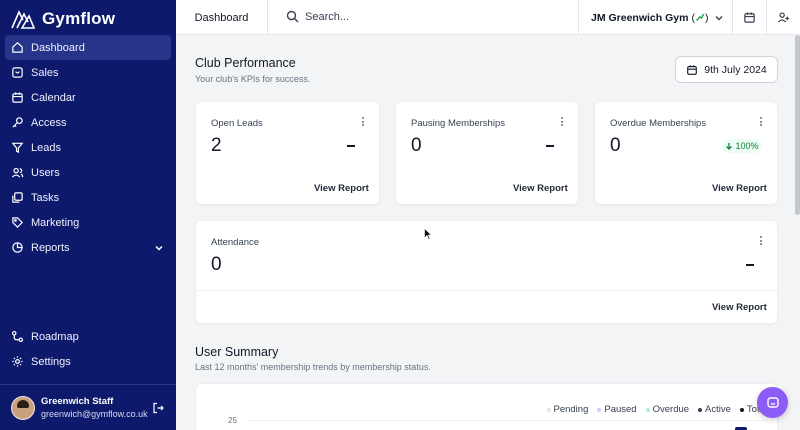 This screenshot has height=430, width=800. I want to click on legend-item-active: Active, so click(714, 409).